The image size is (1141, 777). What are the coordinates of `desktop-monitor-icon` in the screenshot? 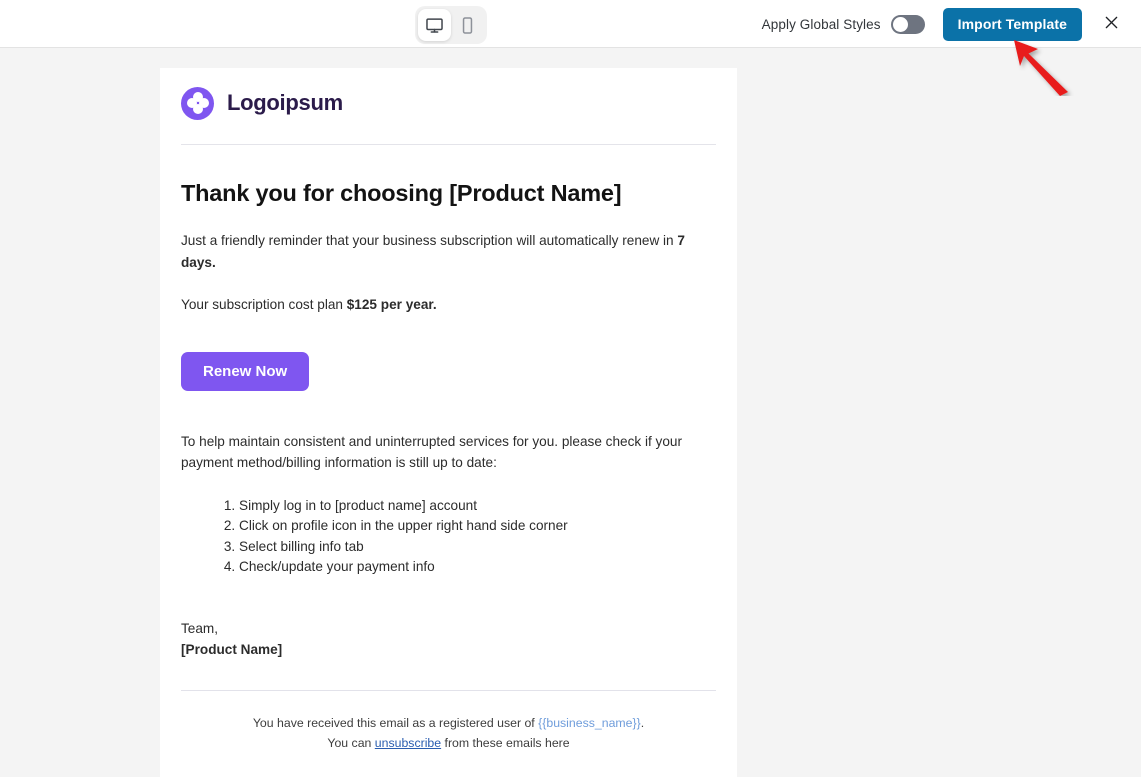 It's located at (434, 25).